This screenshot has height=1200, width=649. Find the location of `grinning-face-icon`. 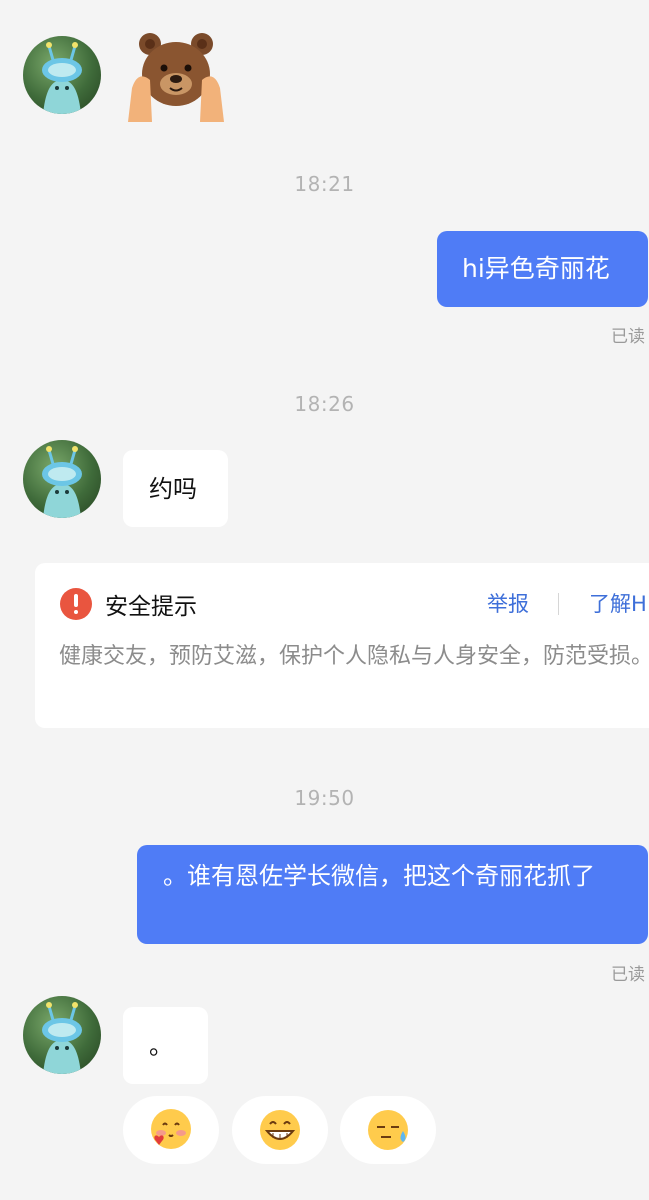

grinning-face-icon is located at coordinates (280, 1130).